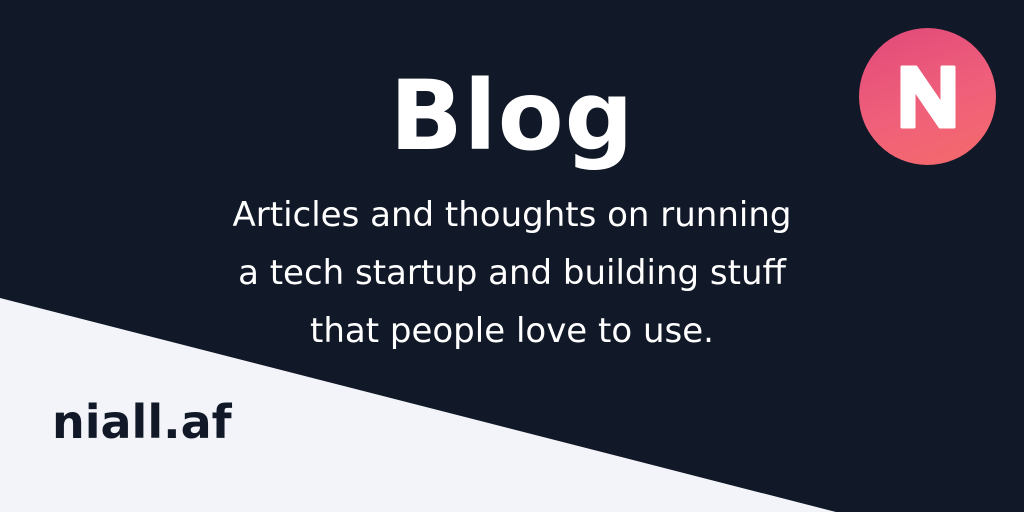  I want to click on n-logo-icon, so click(927, 96).